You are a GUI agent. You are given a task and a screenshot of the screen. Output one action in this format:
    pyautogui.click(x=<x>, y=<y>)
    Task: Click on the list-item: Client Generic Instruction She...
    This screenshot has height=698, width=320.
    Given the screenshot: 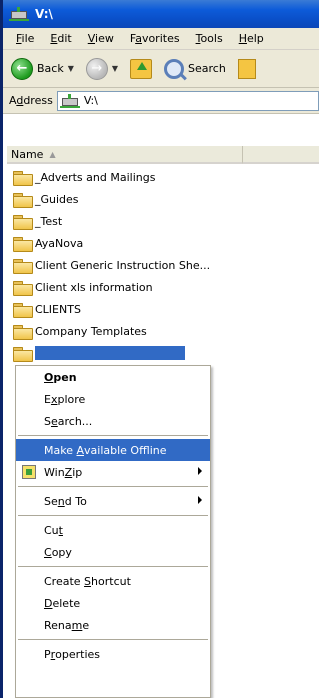 What is the action you would take?
    pyautogui.click(x=163, y=265)
    